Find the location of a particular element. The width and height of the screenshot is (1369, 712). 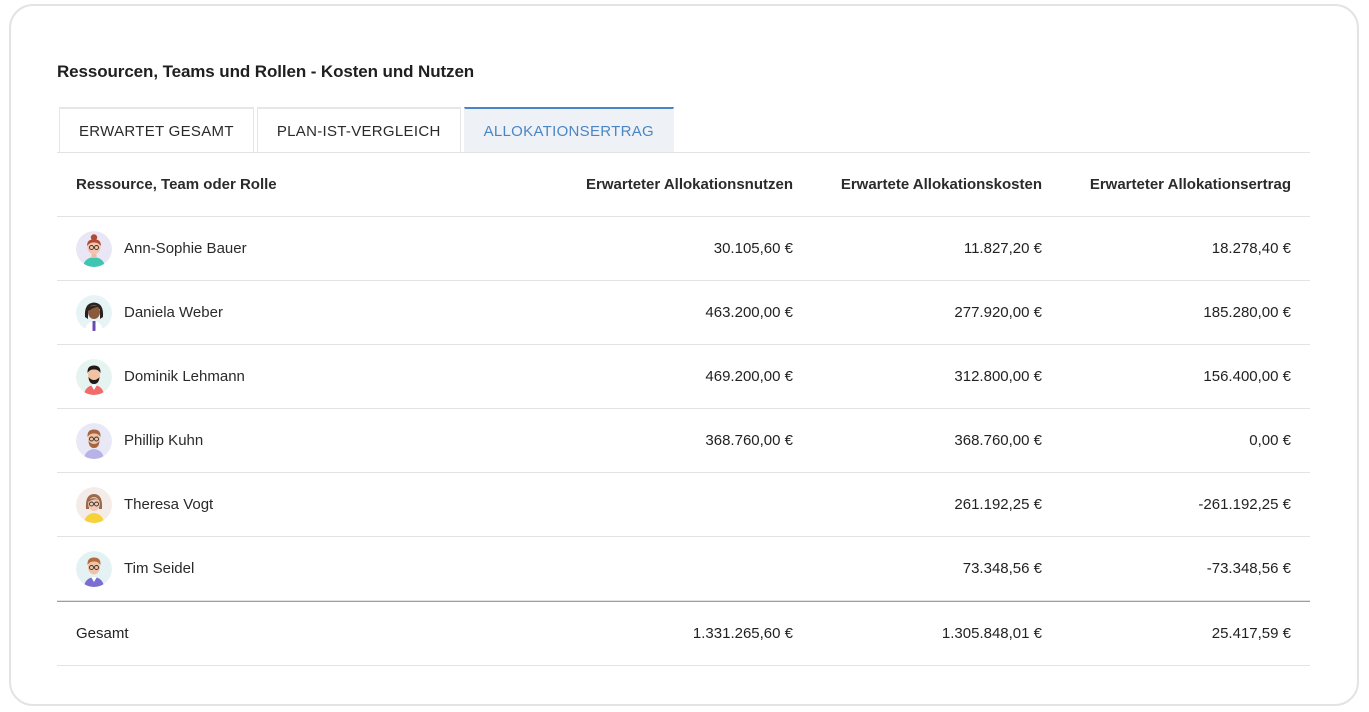

avatar-woman-bun-icon is located at coordinates (94, 248).